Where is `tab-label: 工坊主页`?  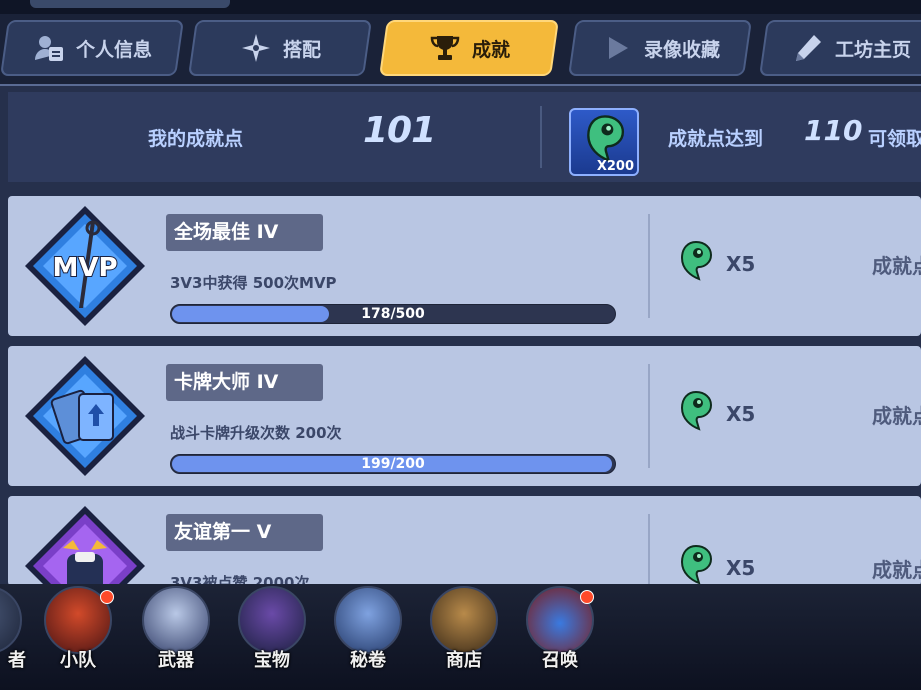 tab-label: 工坊主页 is located at coordinates (872, 49).